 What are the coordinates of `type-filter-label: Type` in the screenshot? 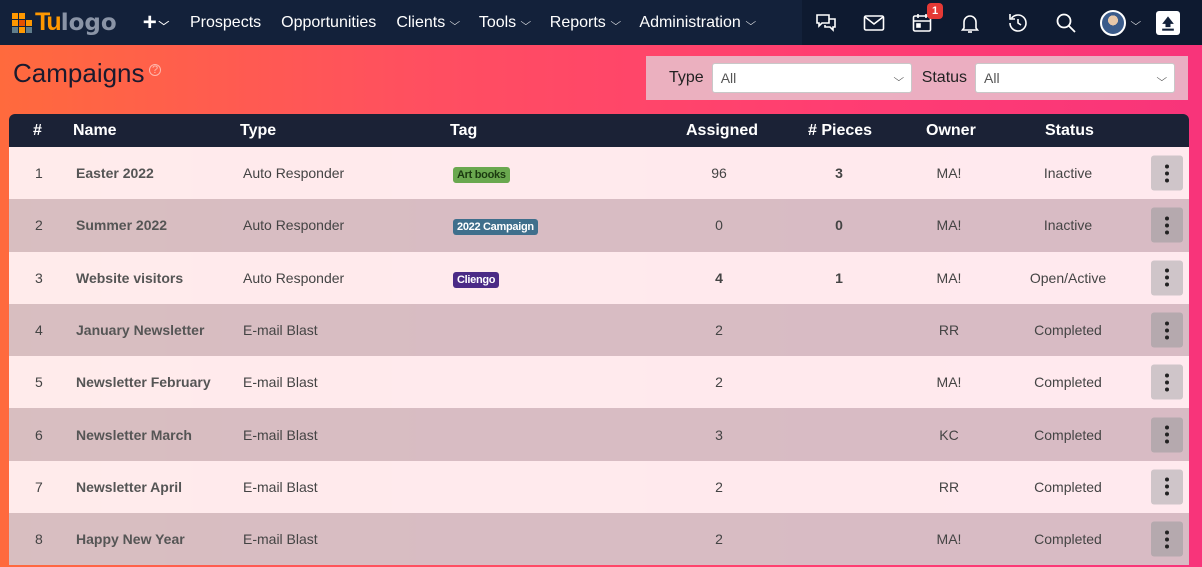 It's located at (686, 77).